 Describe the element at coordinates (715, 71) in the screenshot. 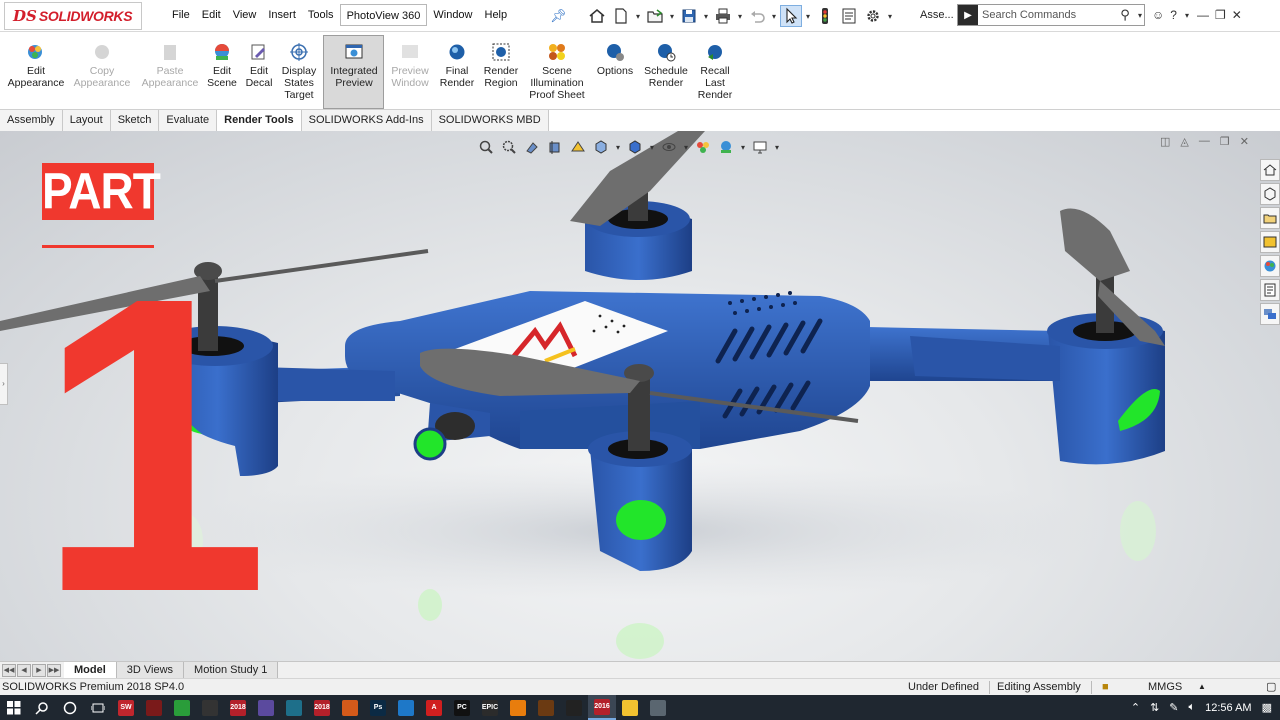

I see `recall-last-render-button: Recall Last Render` at that location.